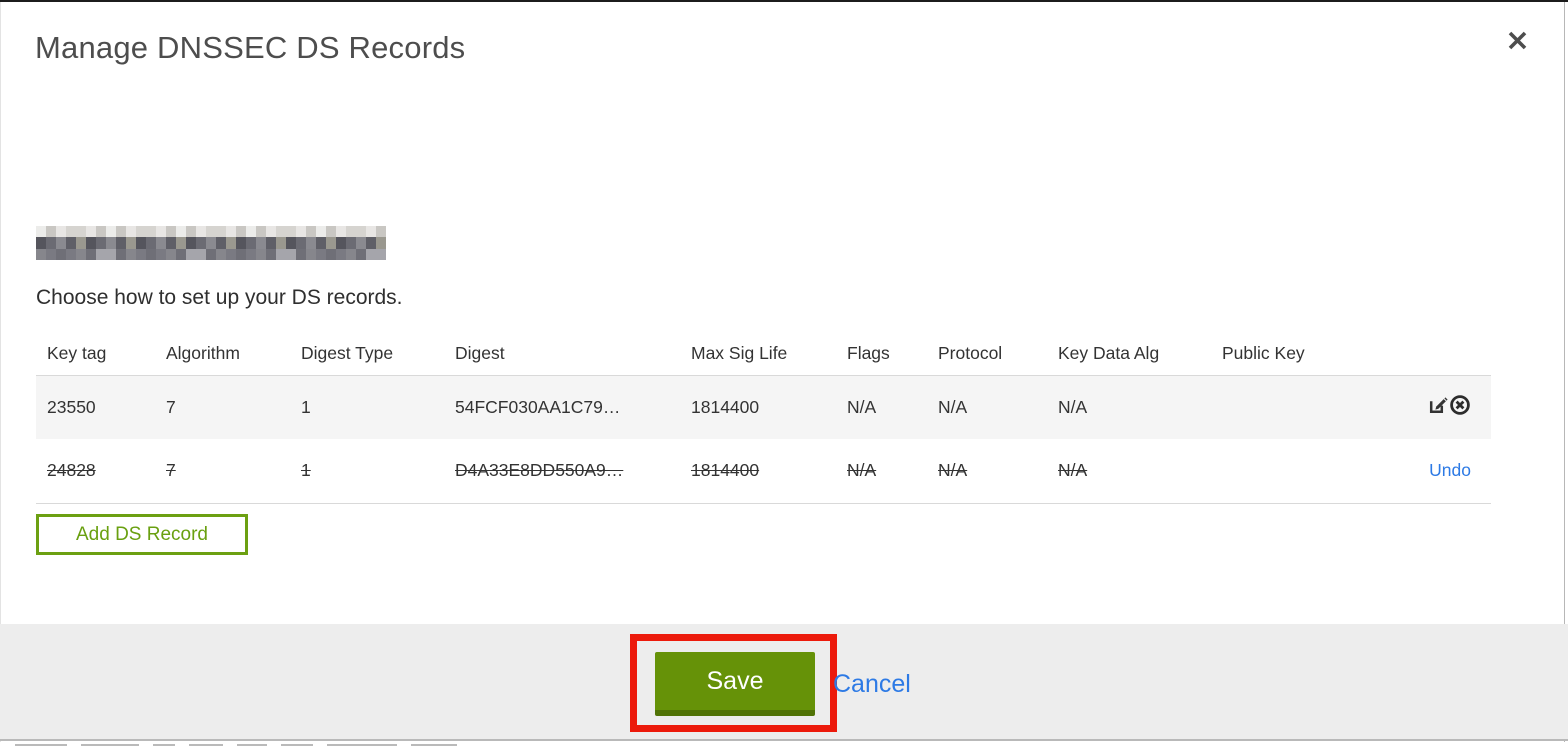 This screenshot has width=1568, height=746. Describe the element at coordinates (987, 354) in the screenshot. I see `col-header-protocol: Protocol` at that location.